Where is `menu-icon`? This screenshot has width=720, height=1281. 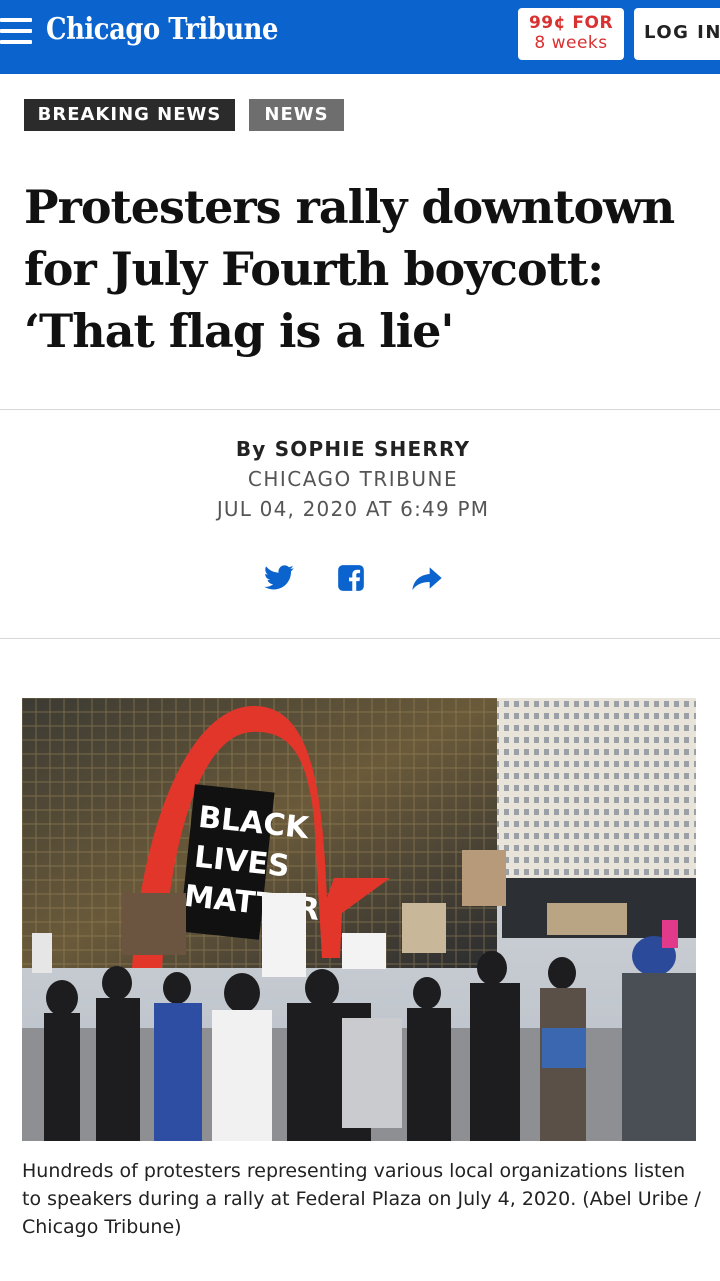 menu-icon is located at coordinates (16, 32).